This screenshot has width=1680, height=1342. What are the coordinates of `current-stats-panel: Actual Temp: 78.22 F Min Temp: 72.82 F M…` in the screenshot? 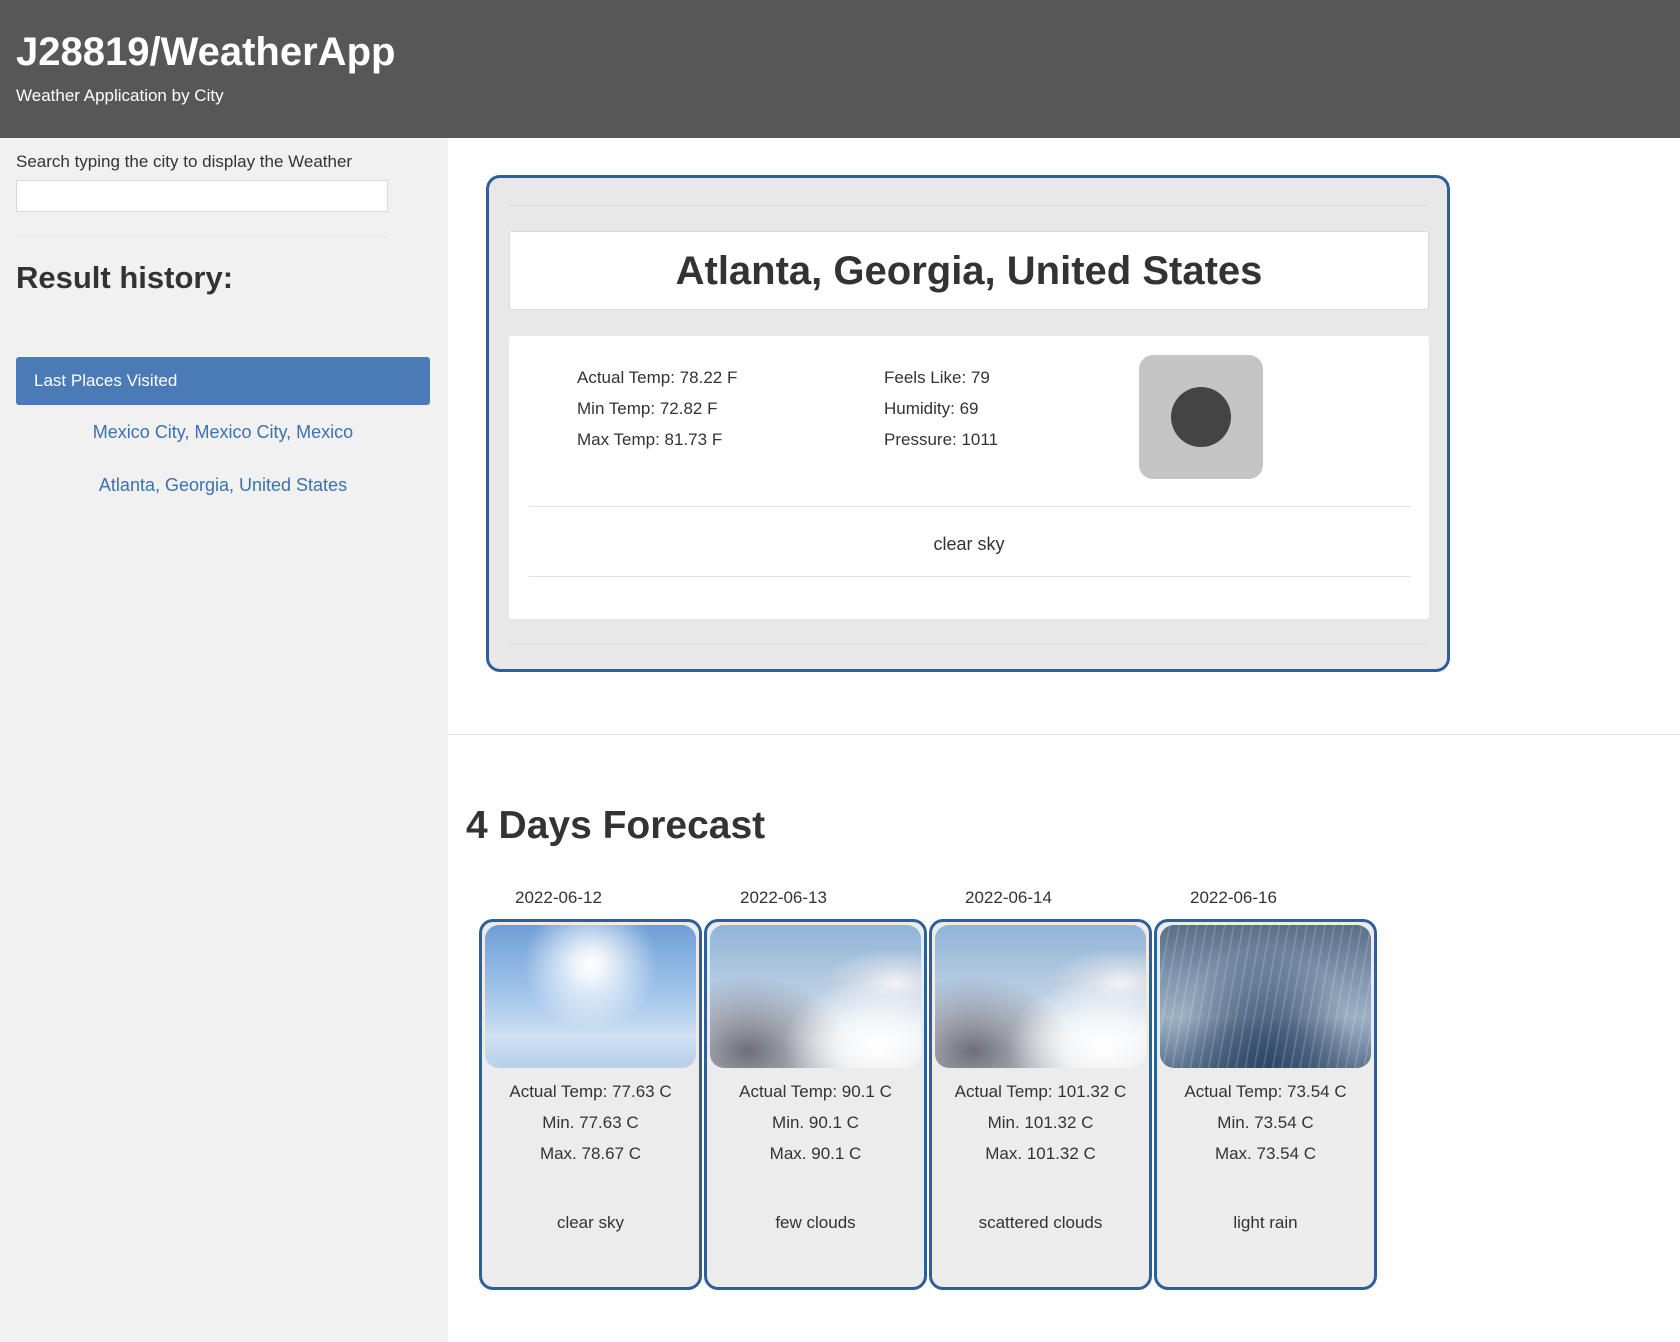 It's located at (969, 477).